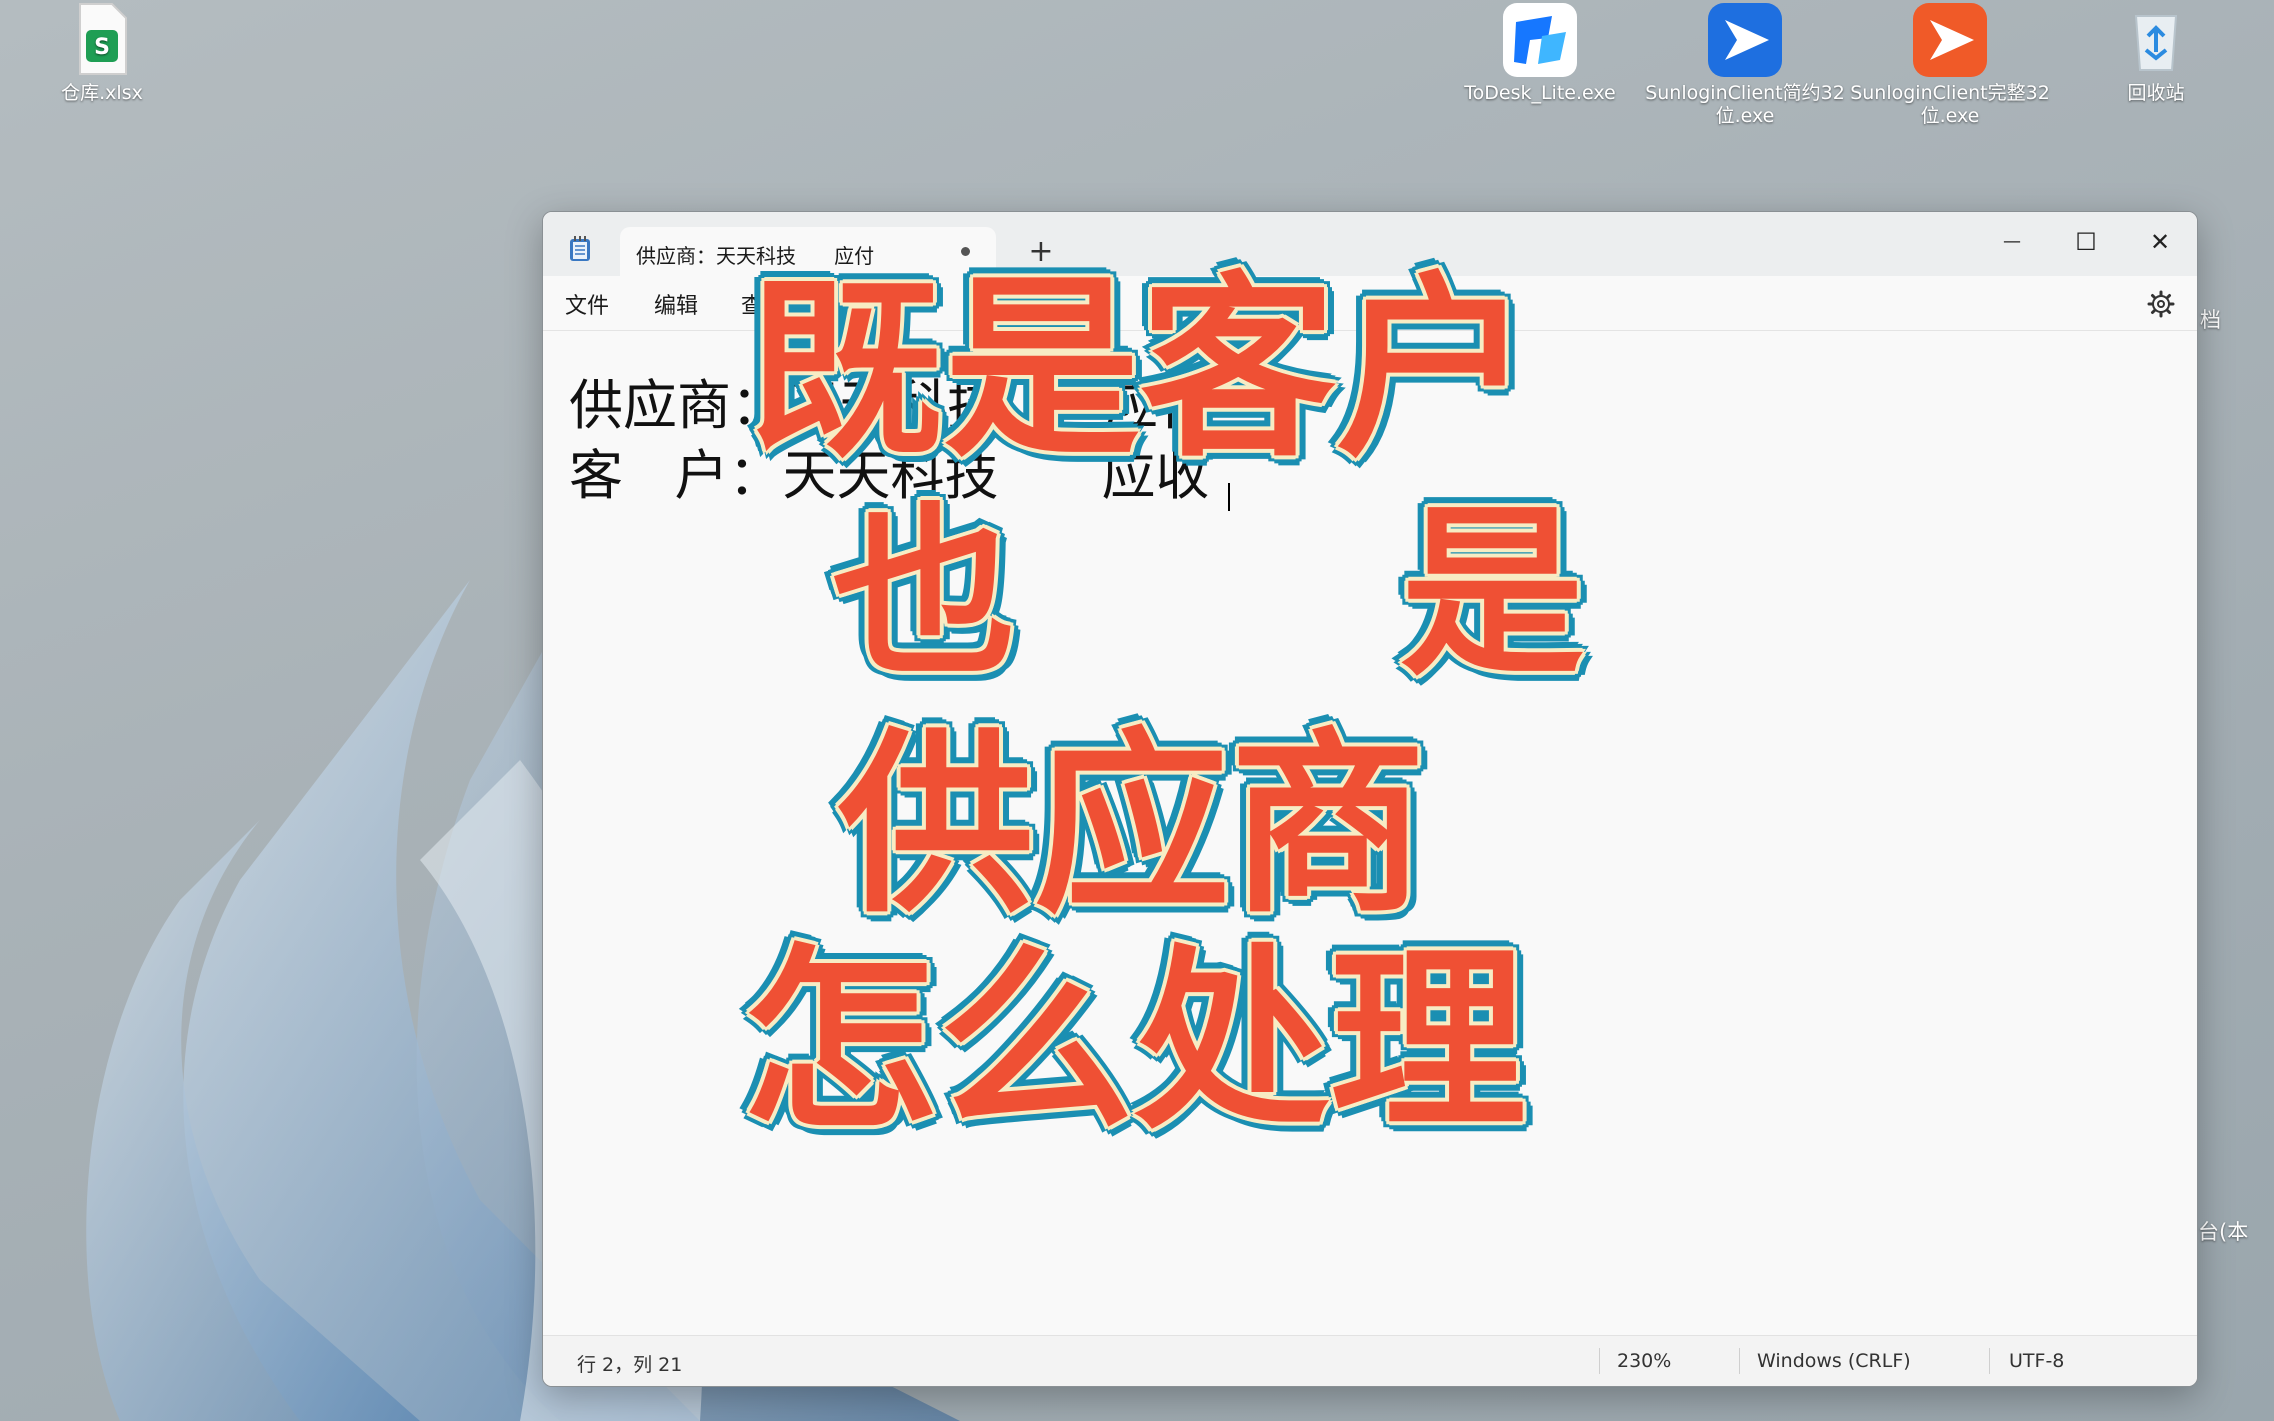  What do you see at coordinates (1950, 40) in the screenshot?
I see `sunlogin-orange-app-icon` at bounding box center [1950, 40].